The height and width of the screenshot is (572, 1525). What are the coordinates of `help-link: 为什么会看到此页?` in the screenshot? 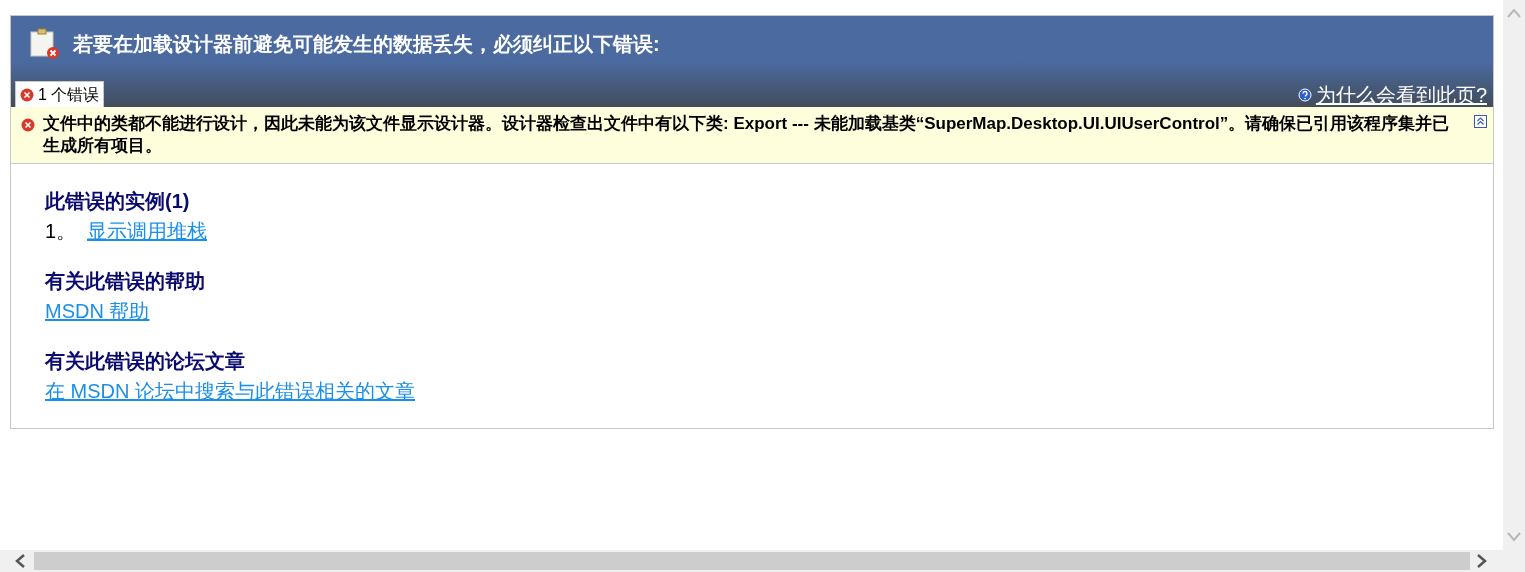 It's located at (1401, 95).